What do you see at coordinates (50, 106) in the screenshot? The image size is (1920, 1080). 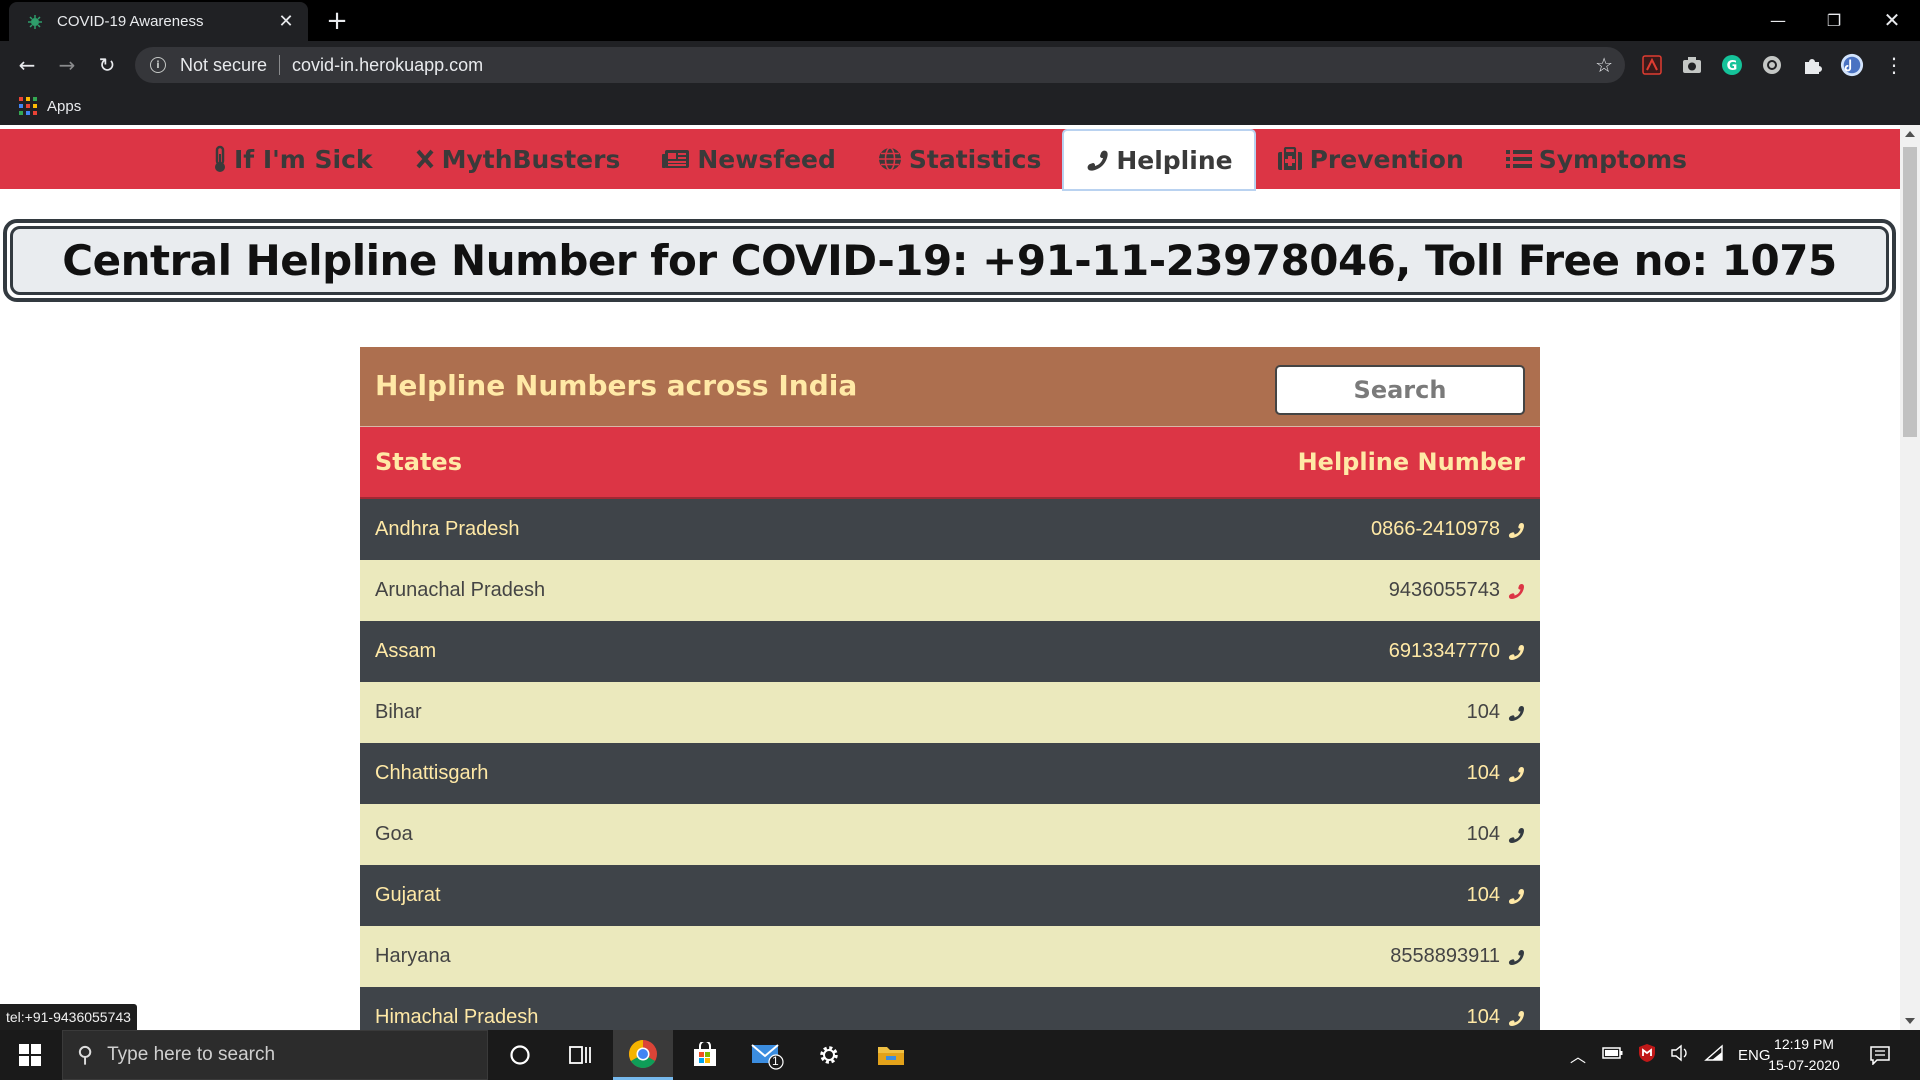 I see `apps-shortcut: Apps` at bounding box center [50, 106].